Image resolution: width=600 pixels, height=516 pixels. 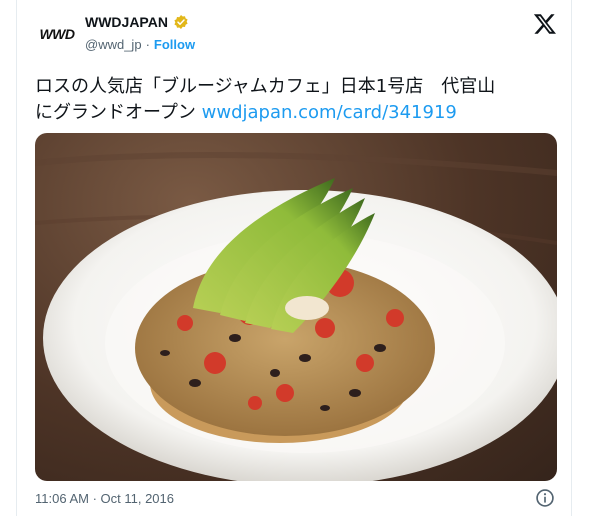 What do you see at coordinates (57, 34) in the screenshot?
I see `account-logo: WWD` at bounding box center [57, 34].